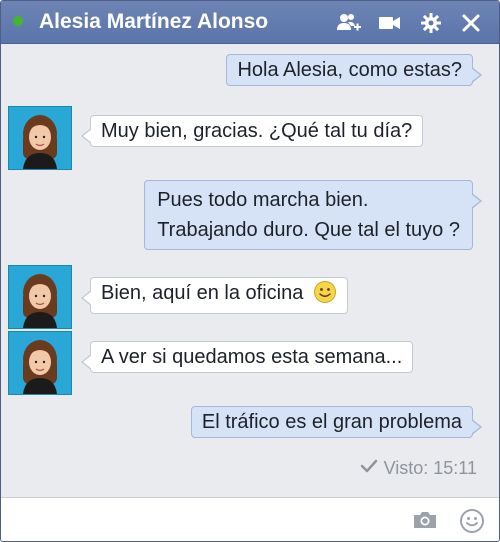 This screenshot has width=500, height=542. I want to click on camera-icon, so click(424, 521).